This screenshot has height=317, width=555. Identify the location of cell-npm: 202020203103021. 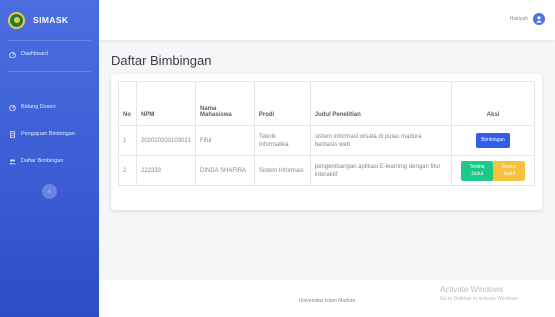
(166, 140).